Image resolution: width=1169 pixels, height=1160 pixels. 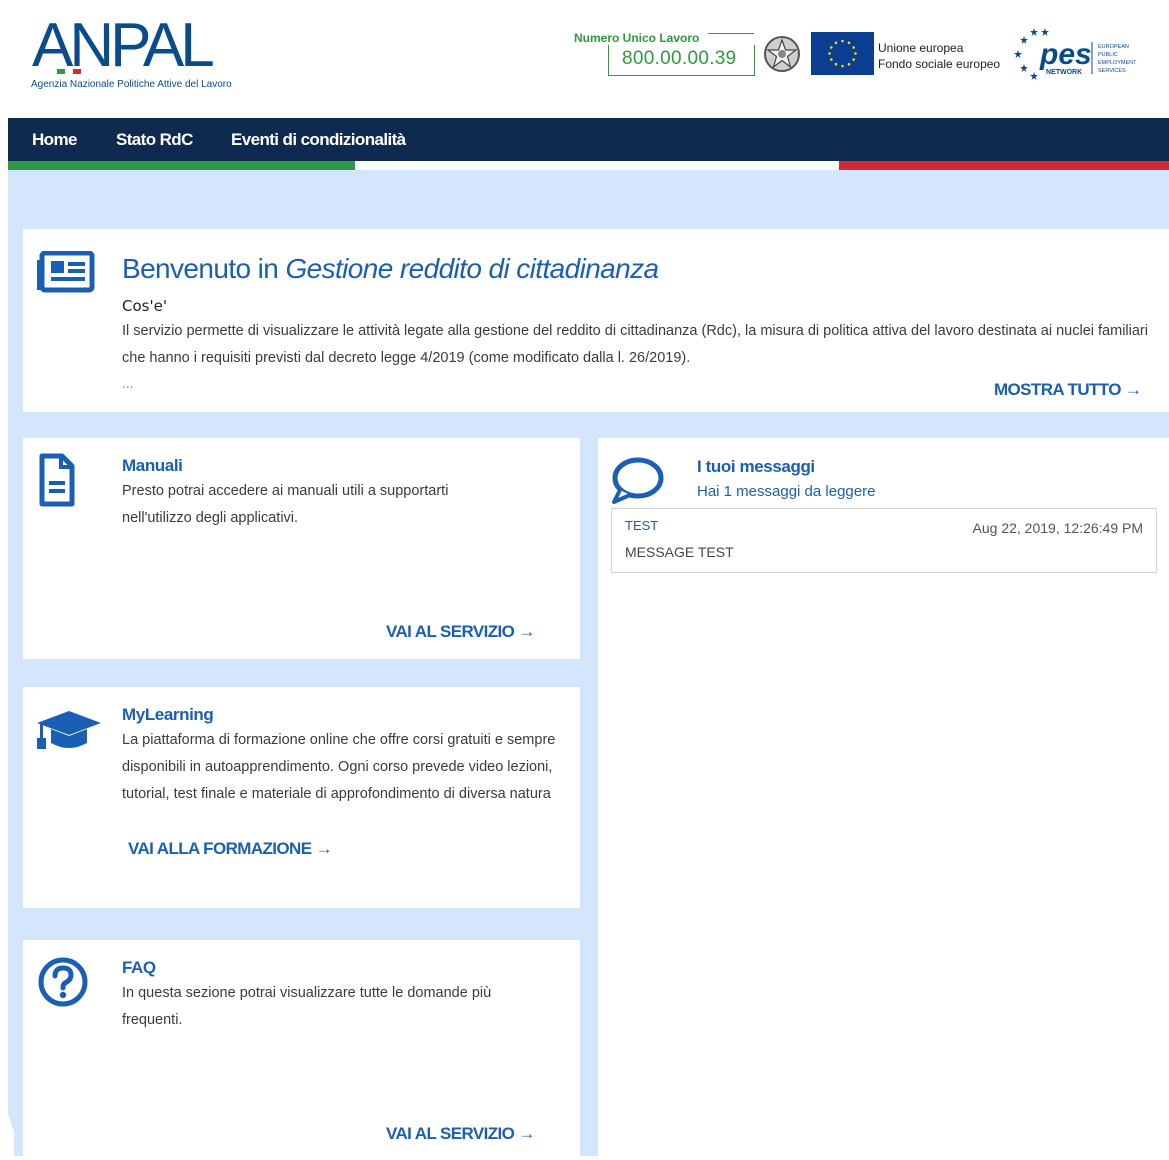 I want to click on numero-label: Numero Unico Lavoro, so click(x=637, y=38).